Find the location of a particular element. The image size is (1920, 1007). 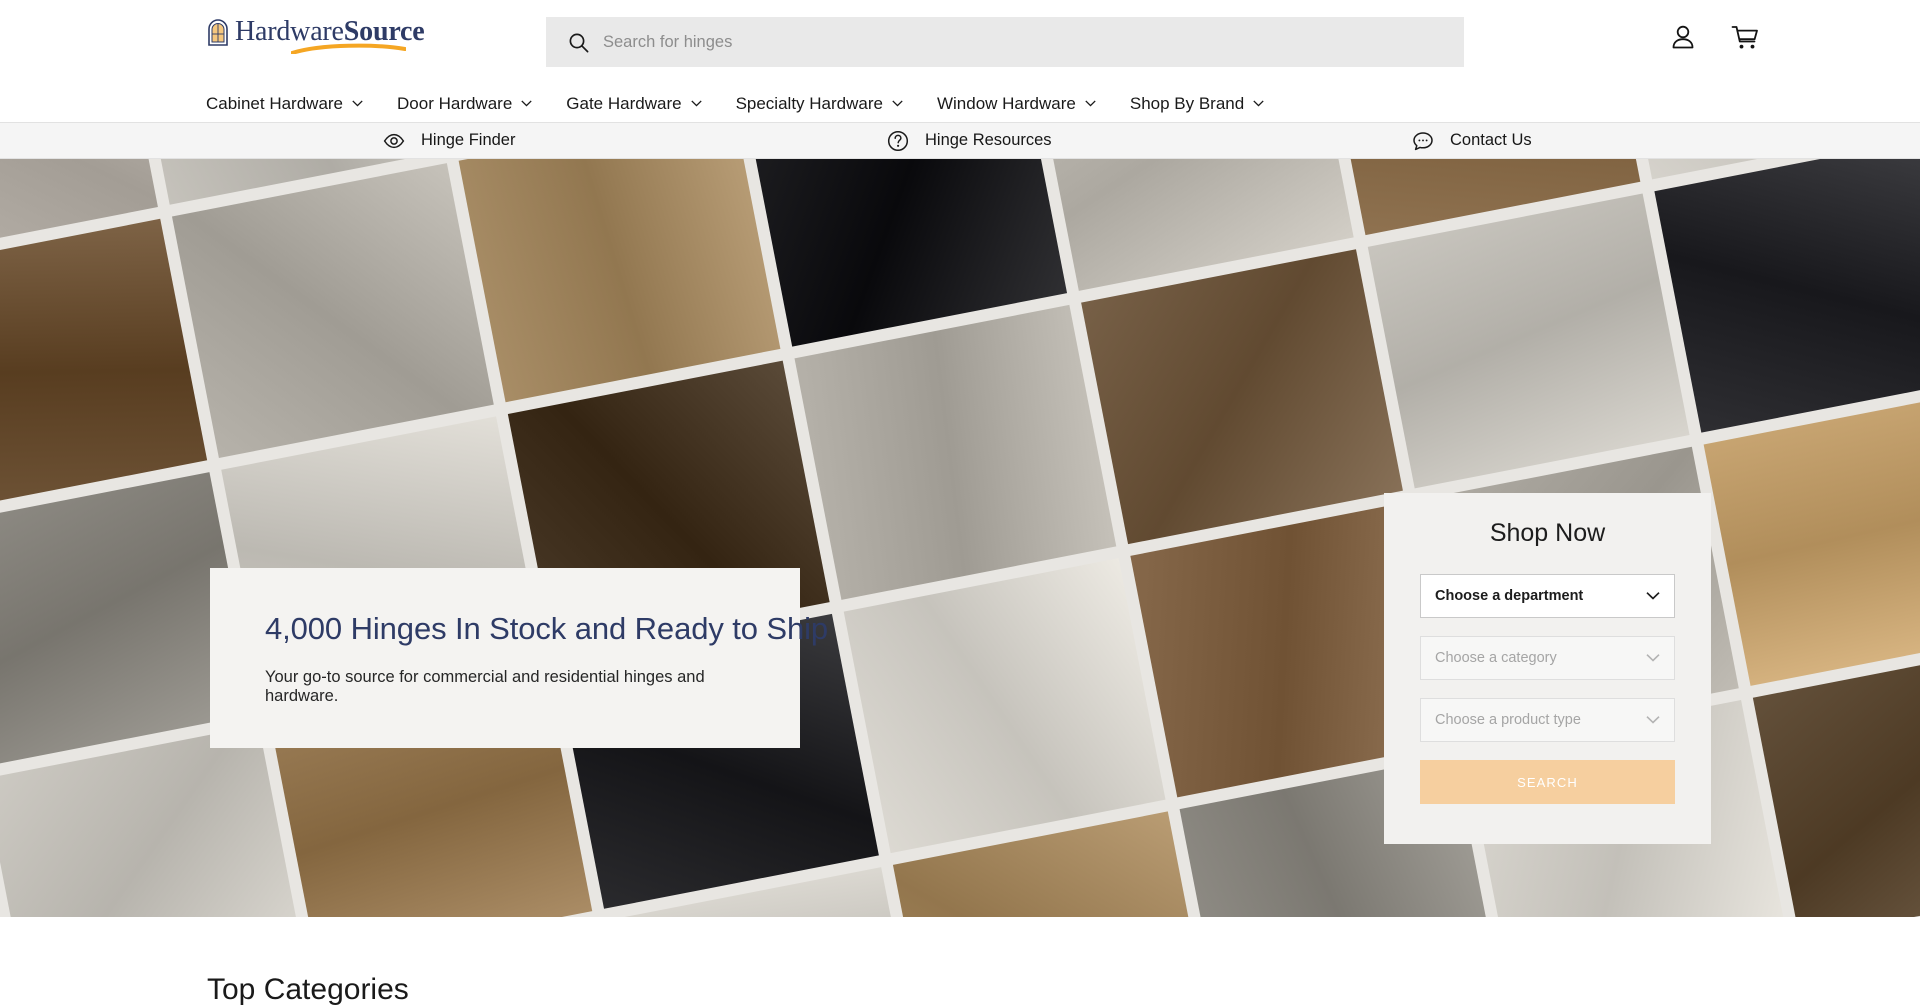

top-categories-section: Top Categories is located at coordinates (960, 961).